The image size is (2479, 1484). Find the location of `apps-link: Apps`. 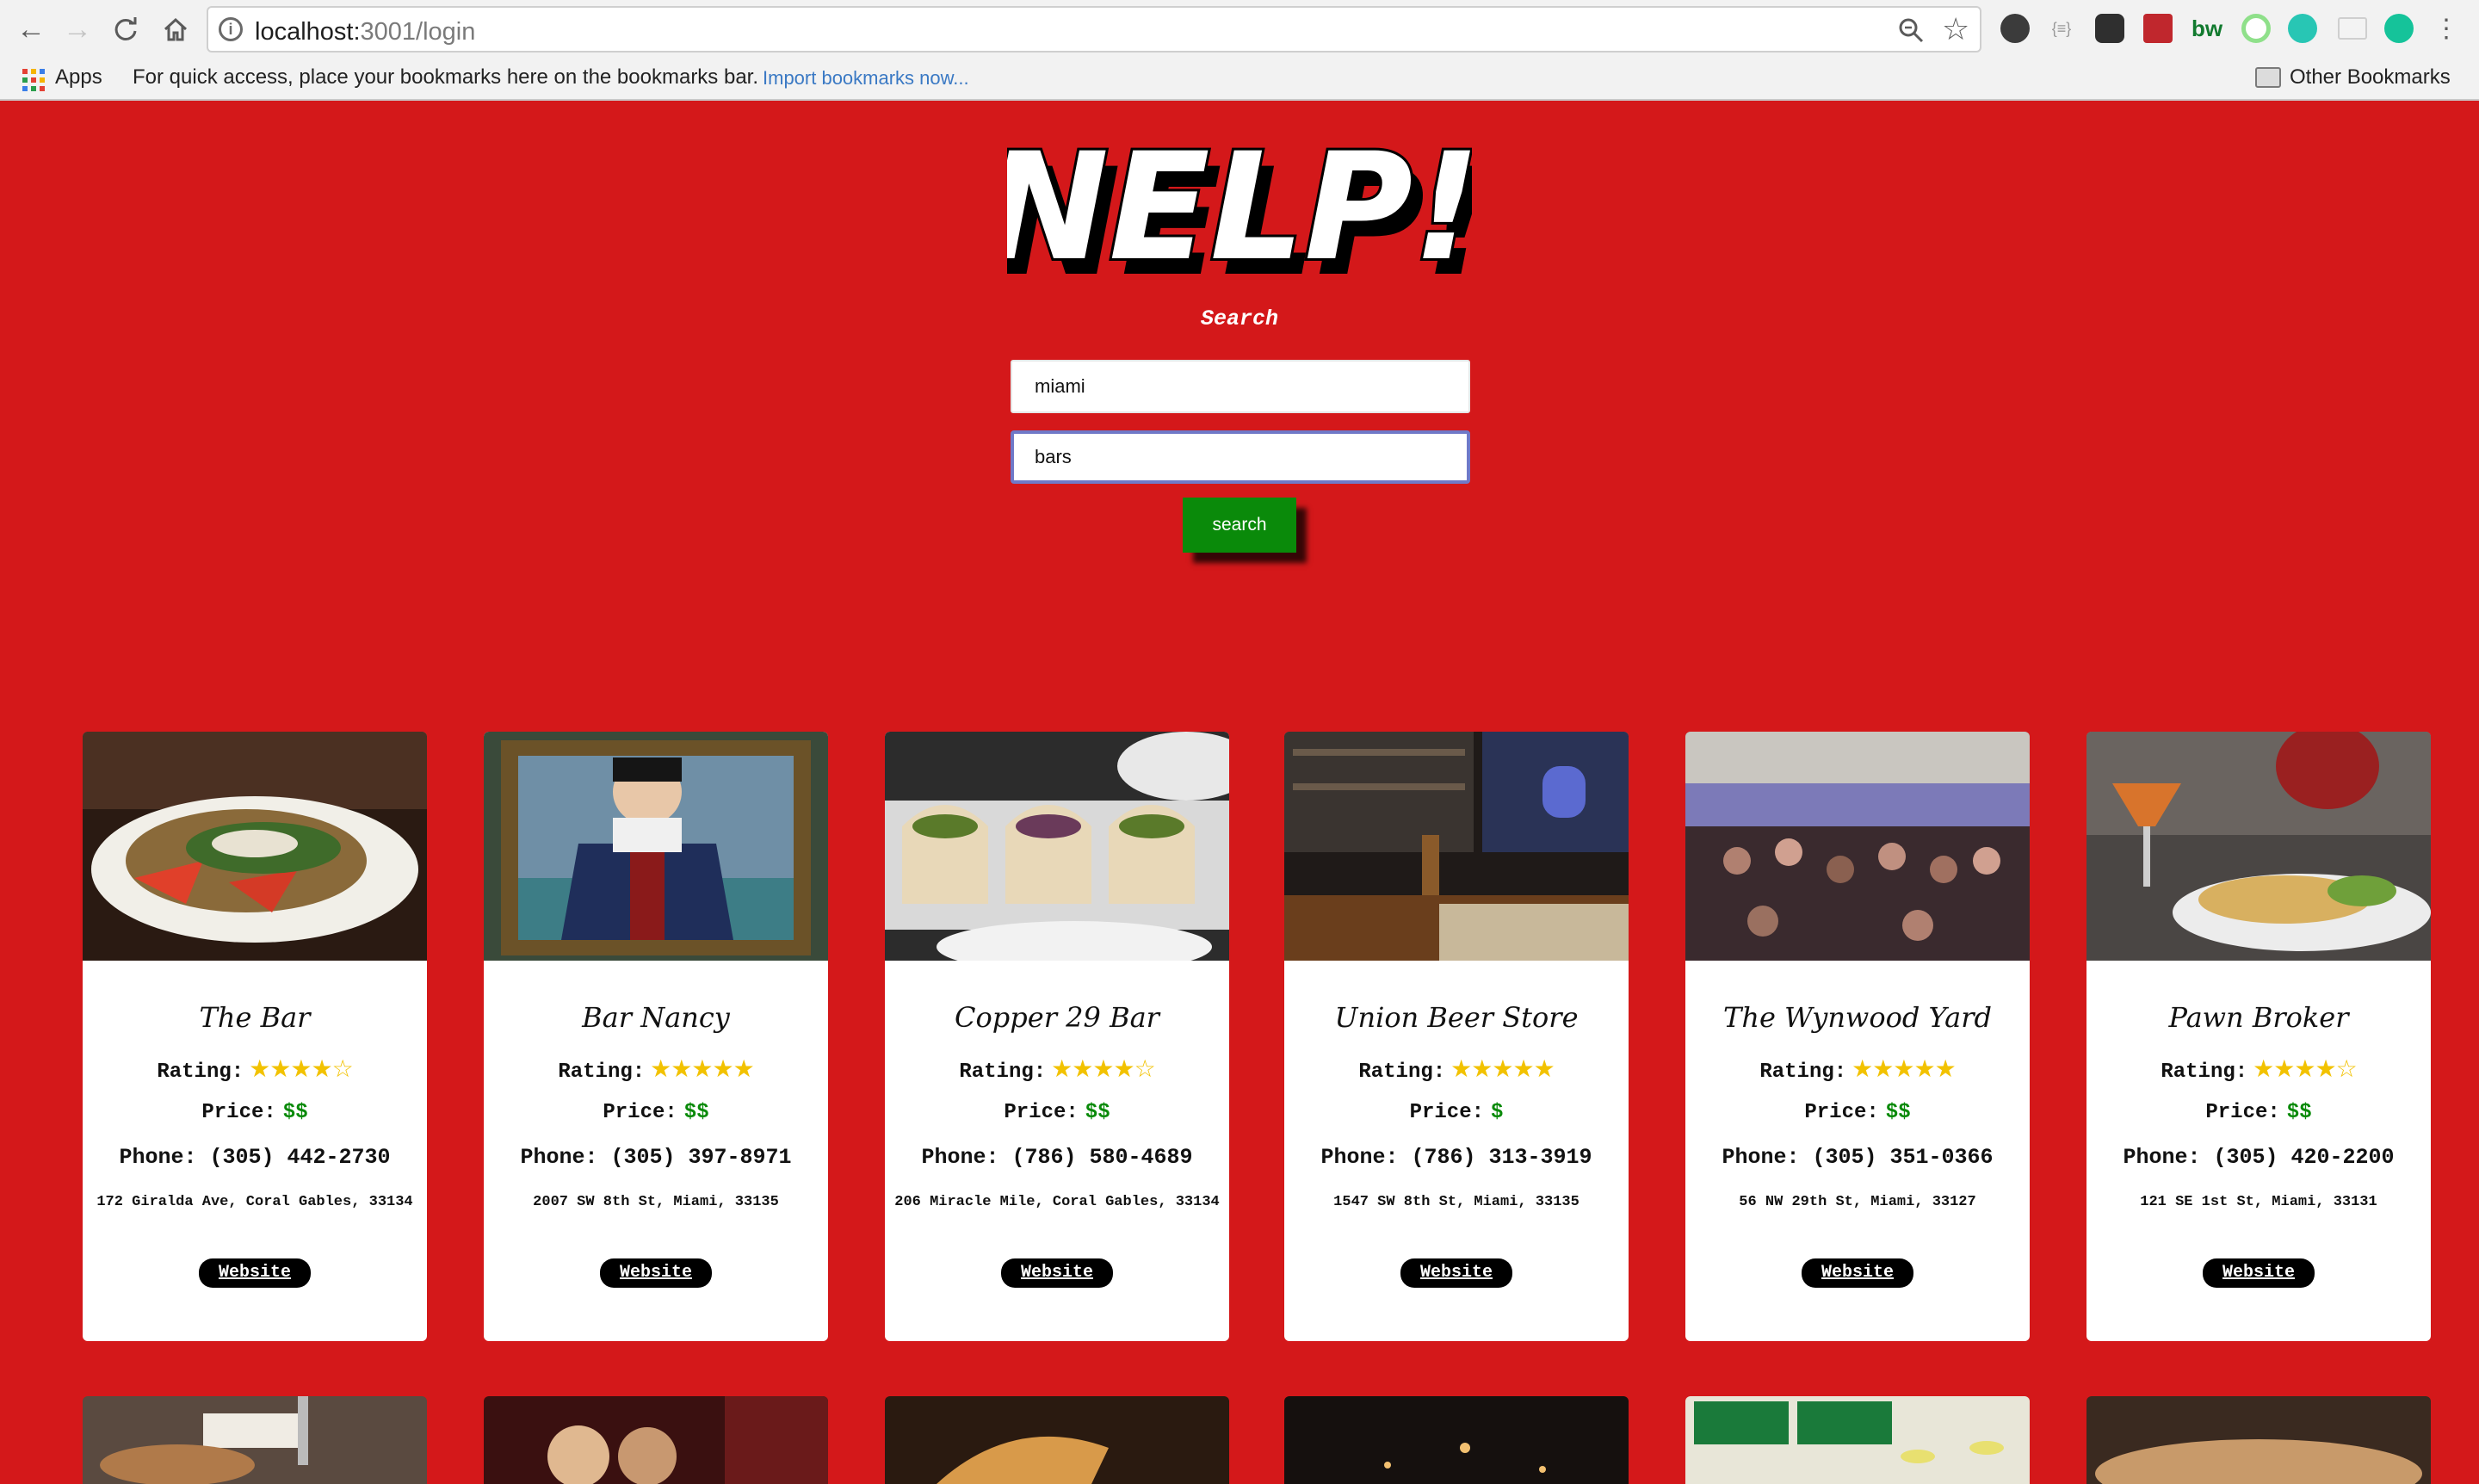

apps-link: Apps is located at coordinates (78, 77).